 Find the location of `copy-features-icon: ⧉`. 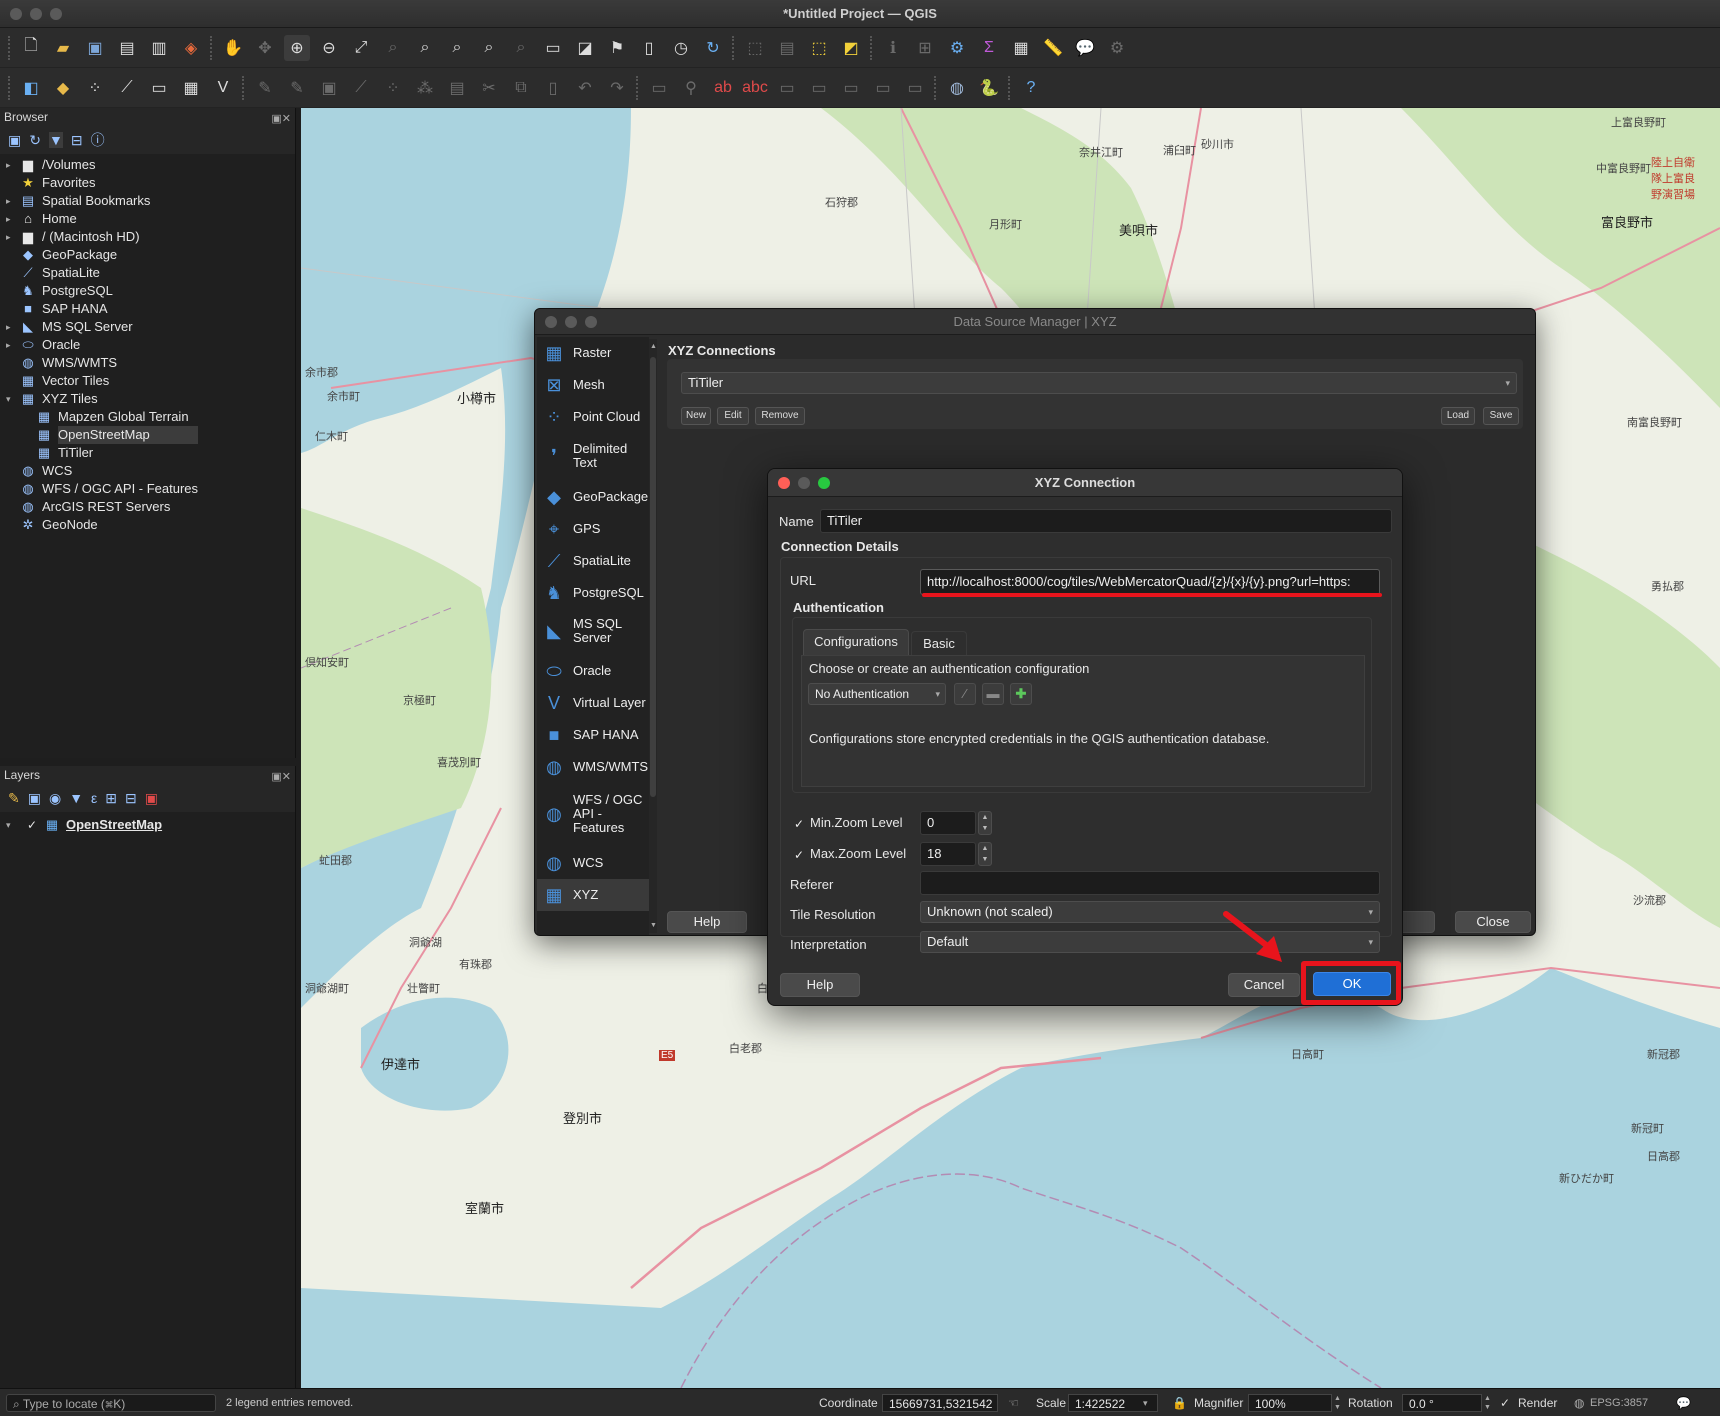

copy-features-icon: ⧉ is located at coordinates (521, 88).